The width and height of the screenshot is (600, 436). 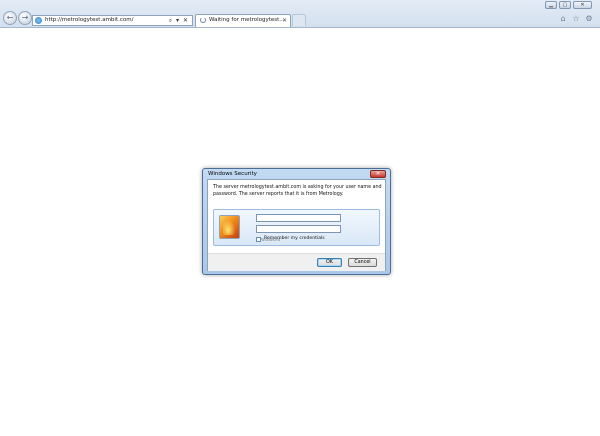 I want to click on credential-panel: Remember my credentials, so click(x=296, y=227).